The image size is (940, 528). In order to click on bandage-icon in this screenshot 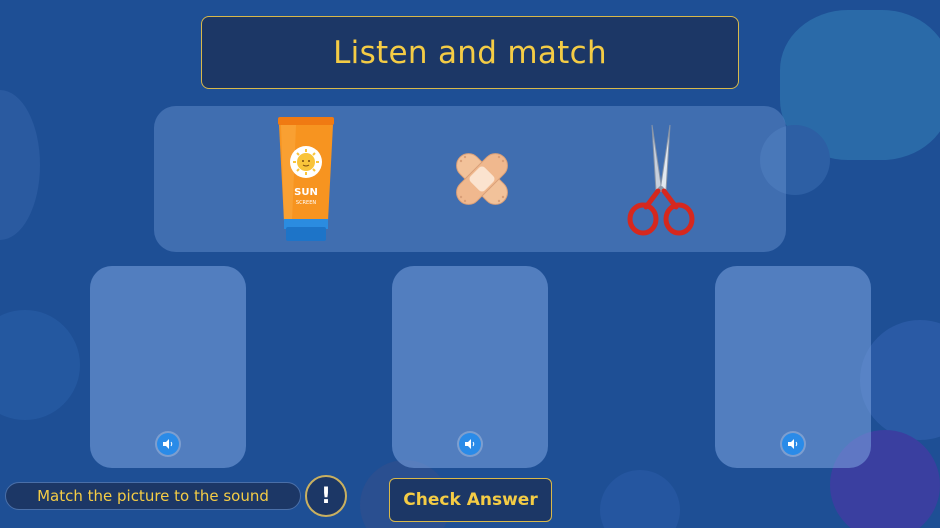, I will do `click(482, 179)`.